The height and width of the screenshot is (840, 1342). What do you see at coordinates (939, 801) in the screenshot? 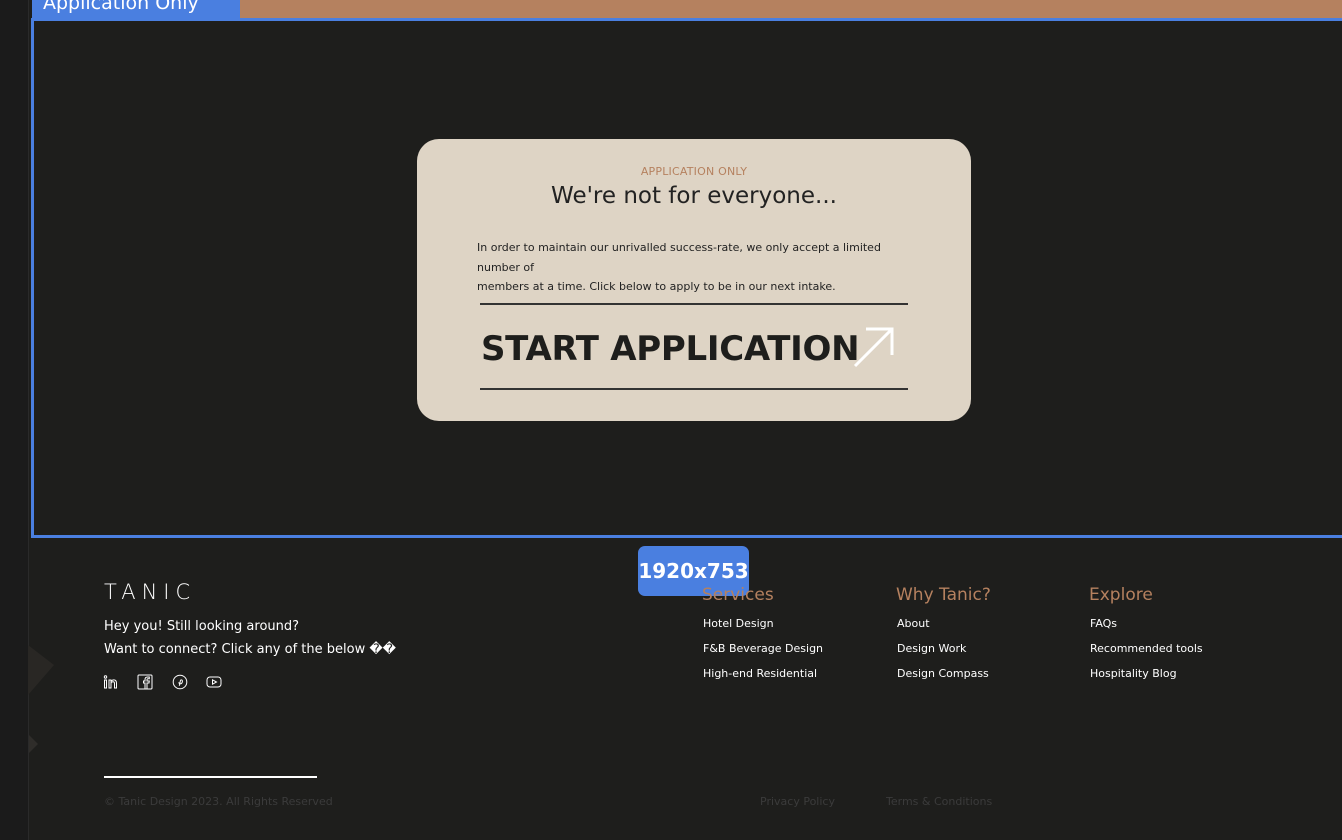
I see `terms-conditions-link: Terms & Conditions` at bounding box center [939, 801].